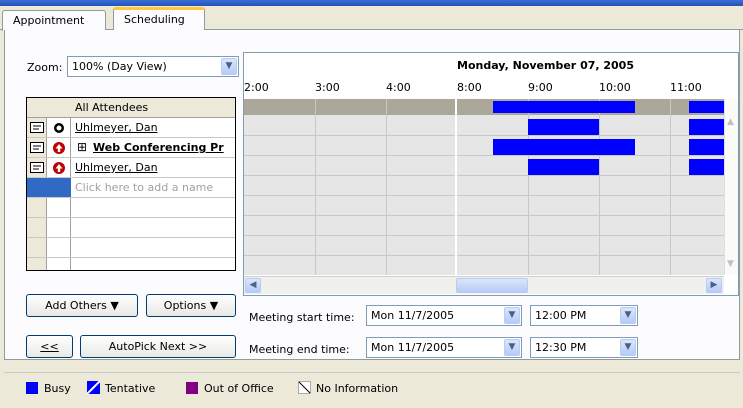 The height and width of the screenshot is (408, 743). I want to click on attendee-header-row: All Attendees, so click(131, 108).